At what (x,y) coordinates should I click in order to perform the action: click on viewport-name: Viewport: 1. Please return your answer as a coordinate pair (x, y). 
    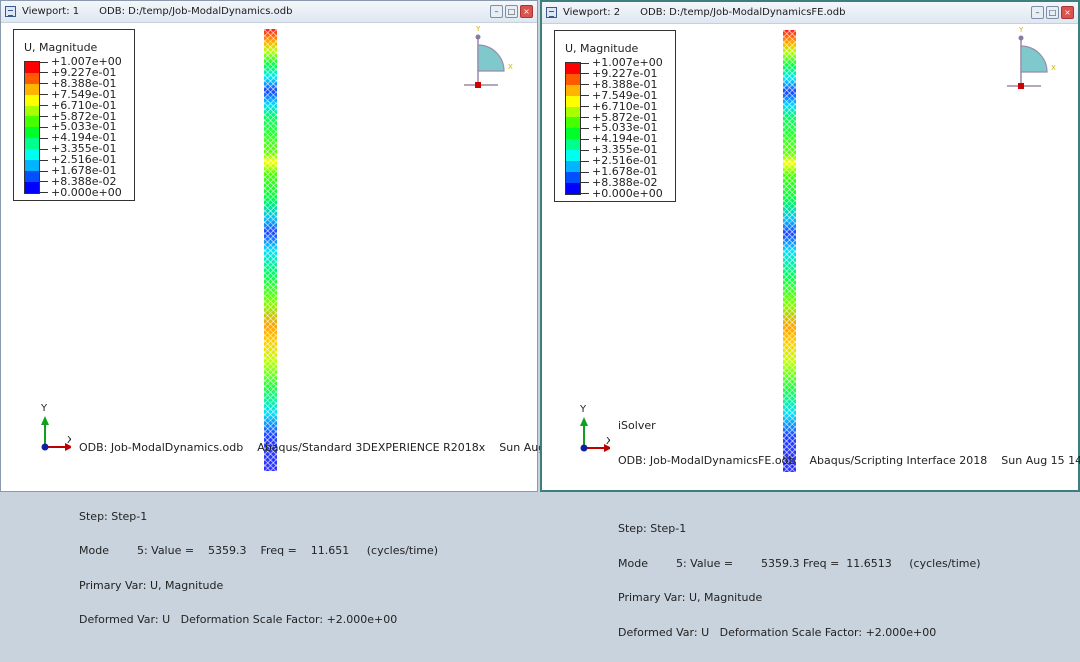
    Looking at the image, I should click on (51, 11).